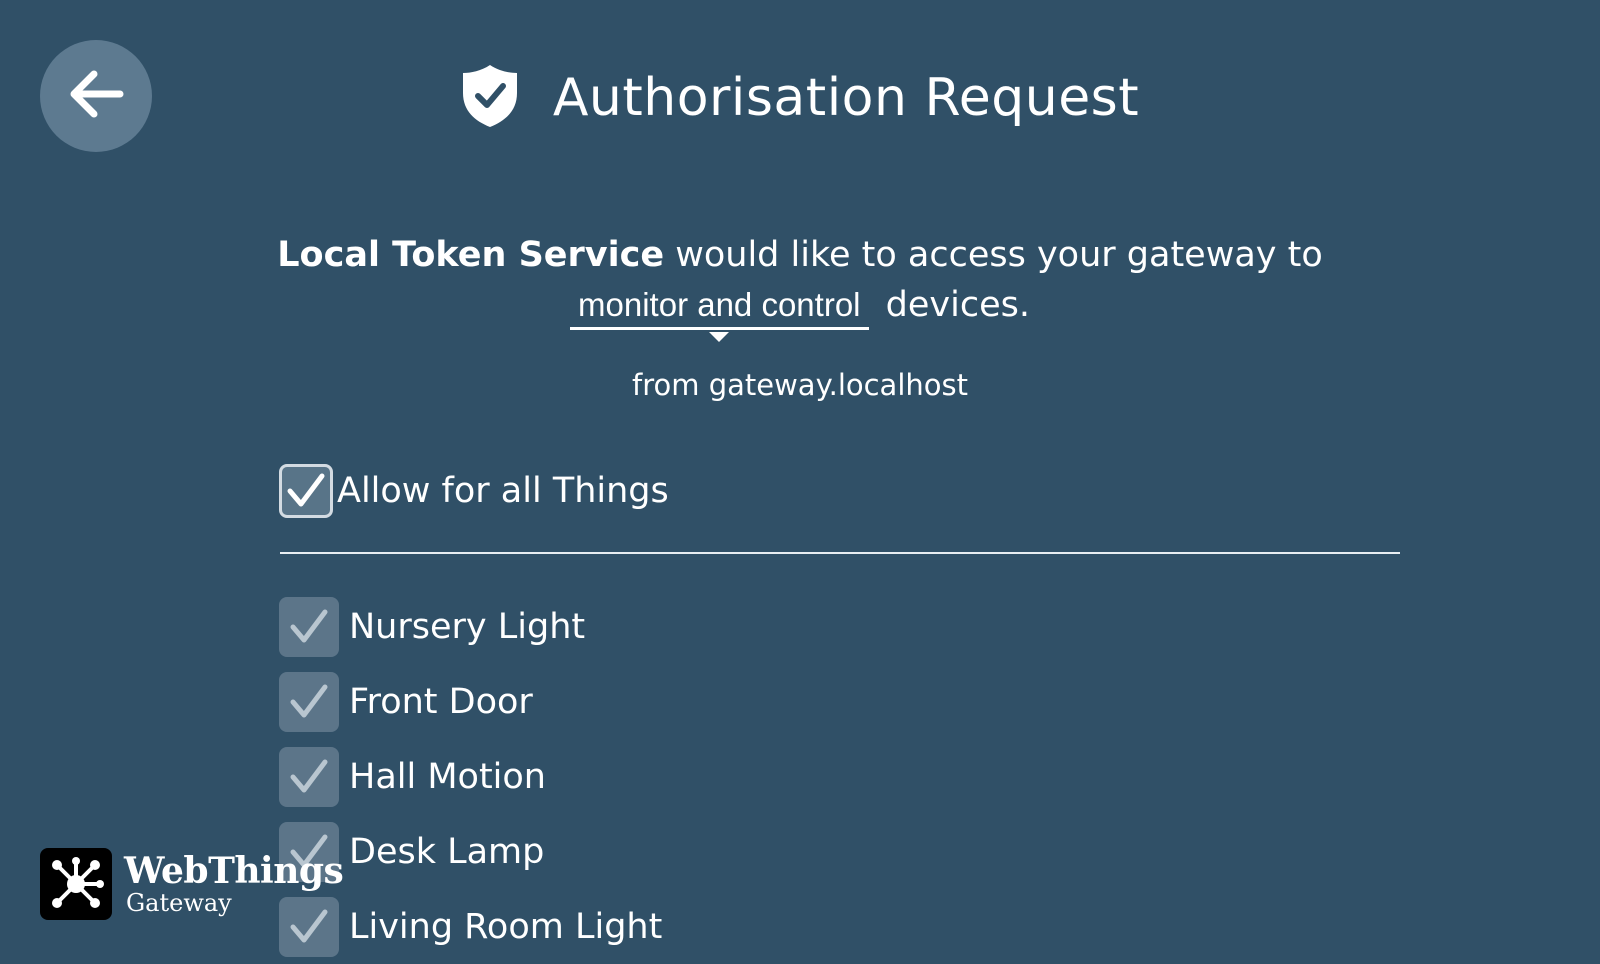  What do you see at coordinates (441, 701) in the screenshot?
I see `thing-label: Front Door` at bounding box center [441, 701].